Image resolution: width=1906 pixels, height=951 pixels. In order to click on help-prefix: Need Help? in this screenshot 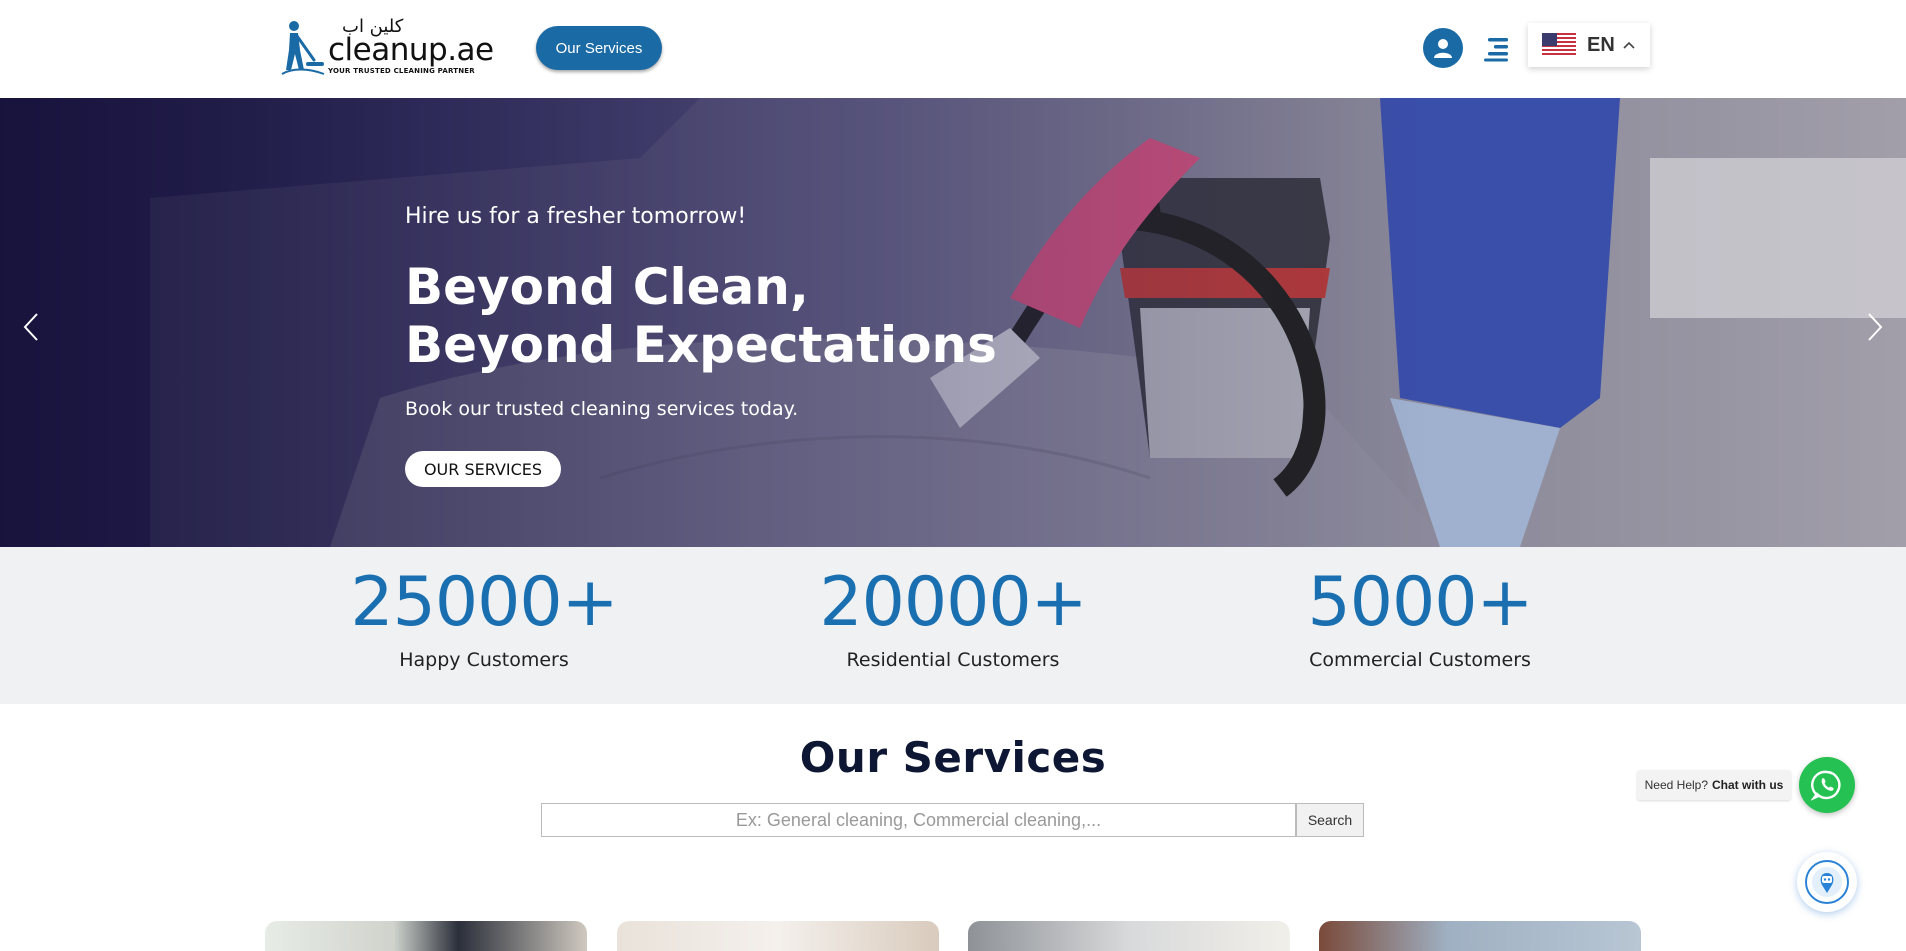, I will do `click(1676, 785)`.